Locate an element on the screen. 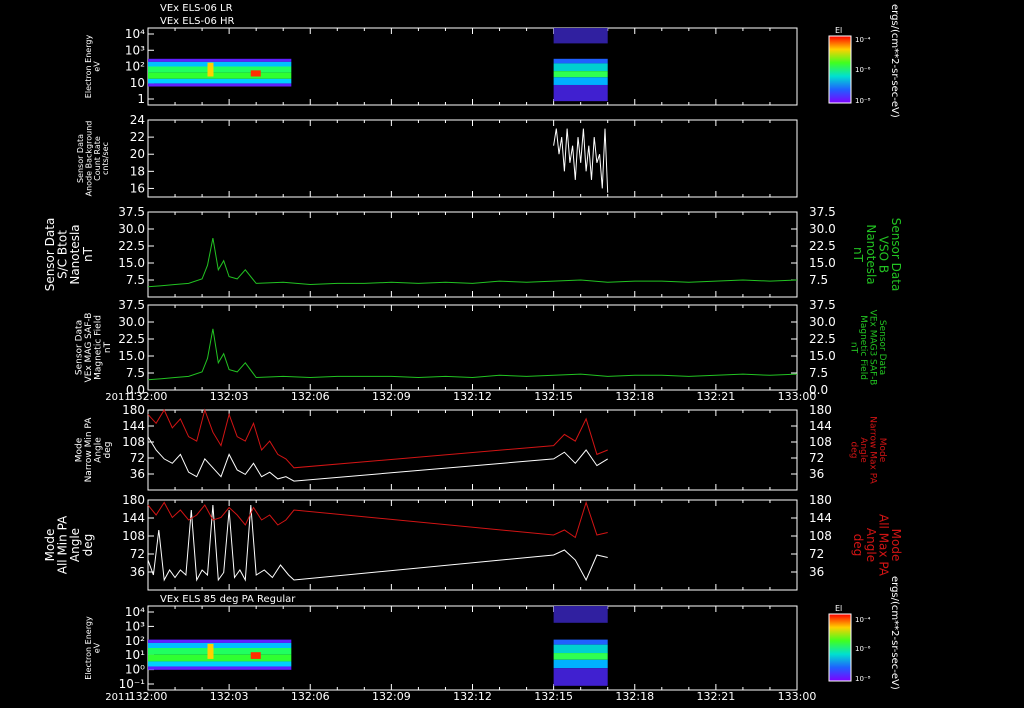 The height and width of the screenshot is (708, 1024). panel5-ytick-right-label: 36 is located at coordinates (816, 474).